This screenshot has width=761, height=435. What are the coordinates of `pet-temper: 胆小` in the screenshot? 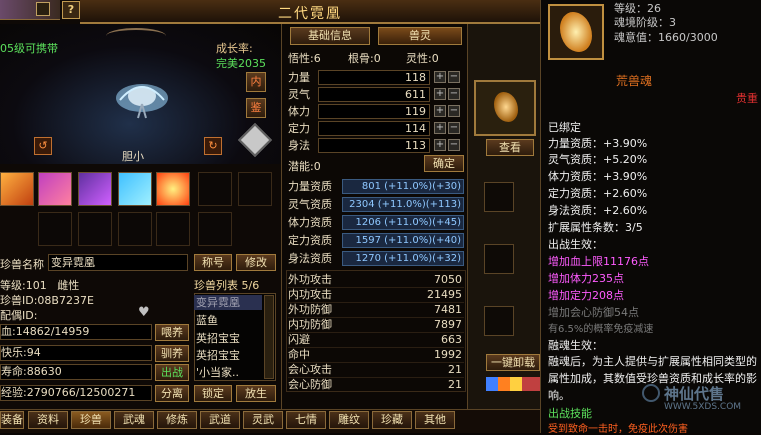 It's located at (133, 156).